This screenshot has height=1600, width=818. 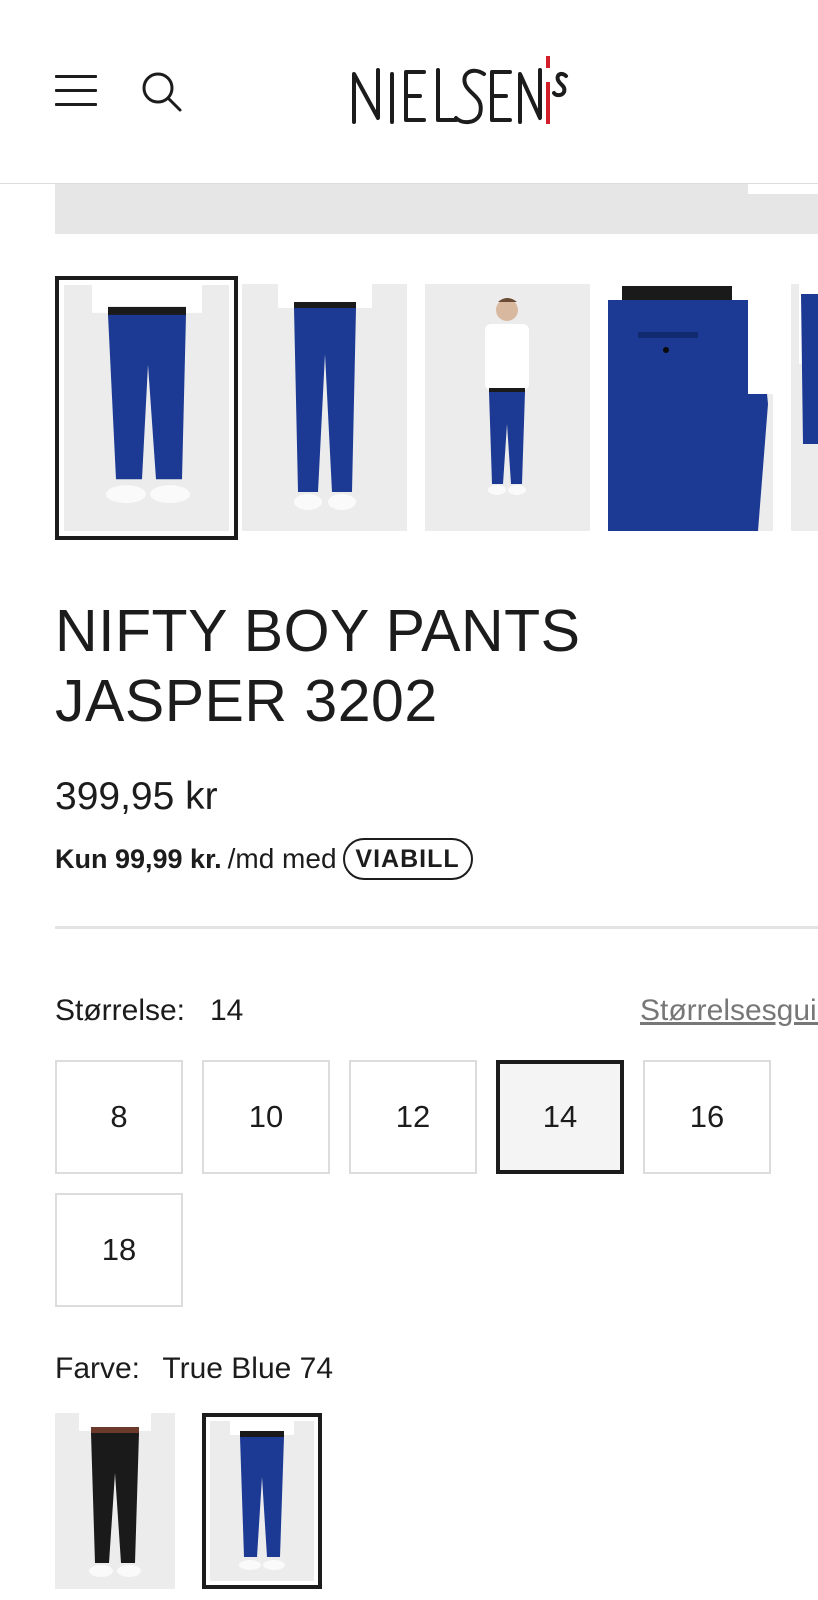 I want to click on installment-amount: Kun 99,99 kr., so click(x=138, y=858).